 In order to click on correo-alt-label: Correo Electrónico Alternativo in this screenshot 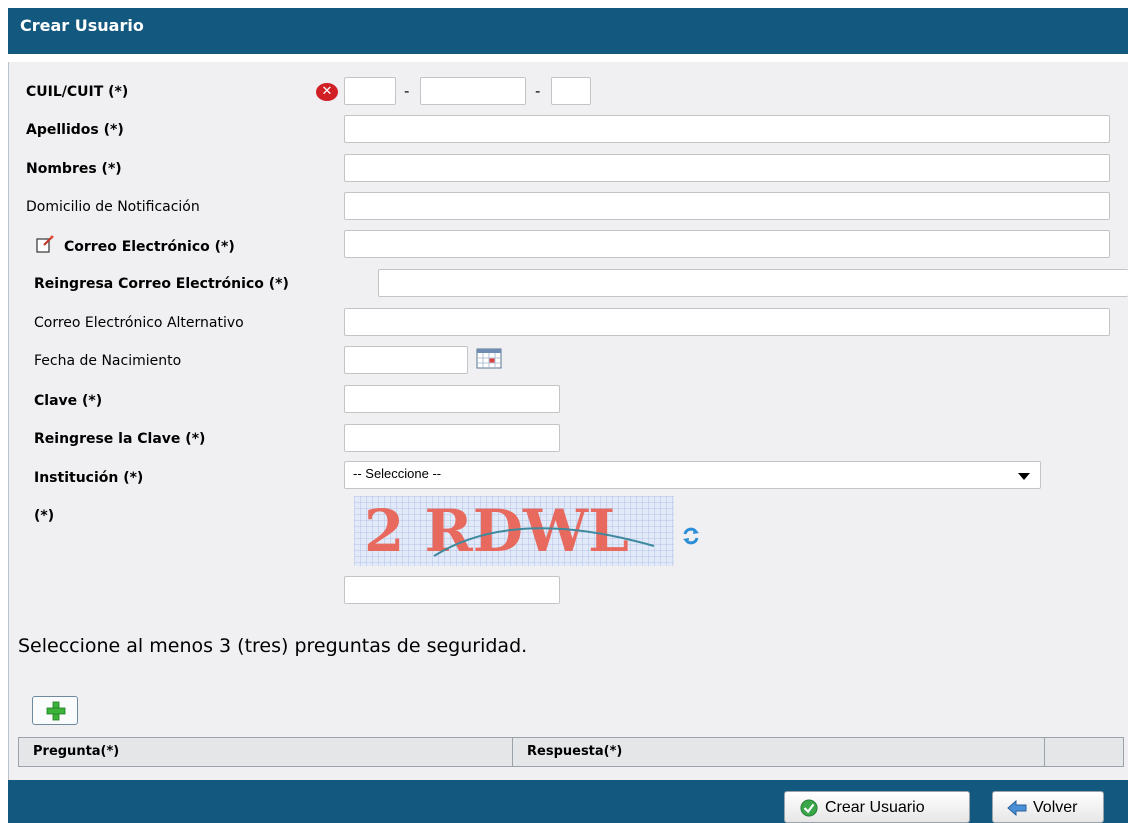, I will do `click(139, 323)`.